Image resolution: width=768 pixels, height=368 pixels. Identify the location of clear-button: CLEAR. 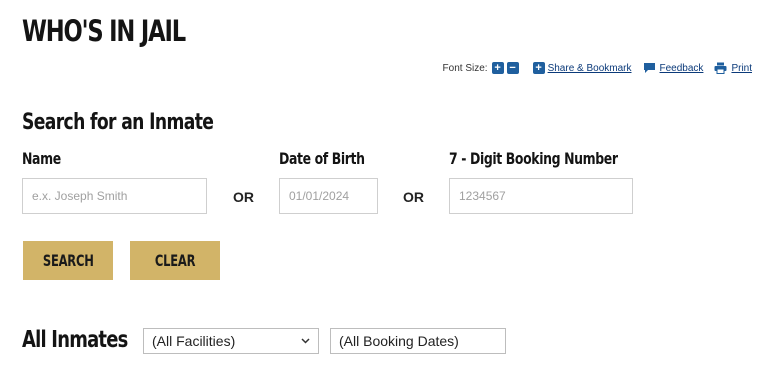
(175, 260).